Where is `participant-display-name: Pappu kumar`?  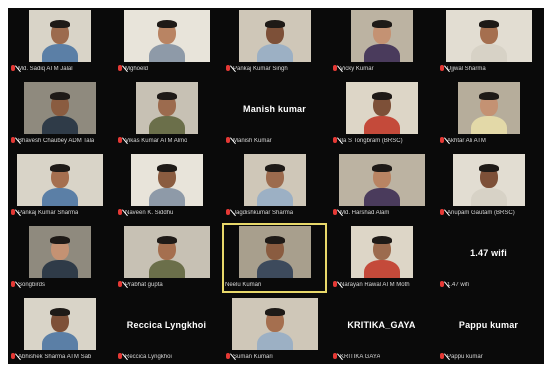 participant-display-name: Pappu kumar is located at coordinates (488, 325).